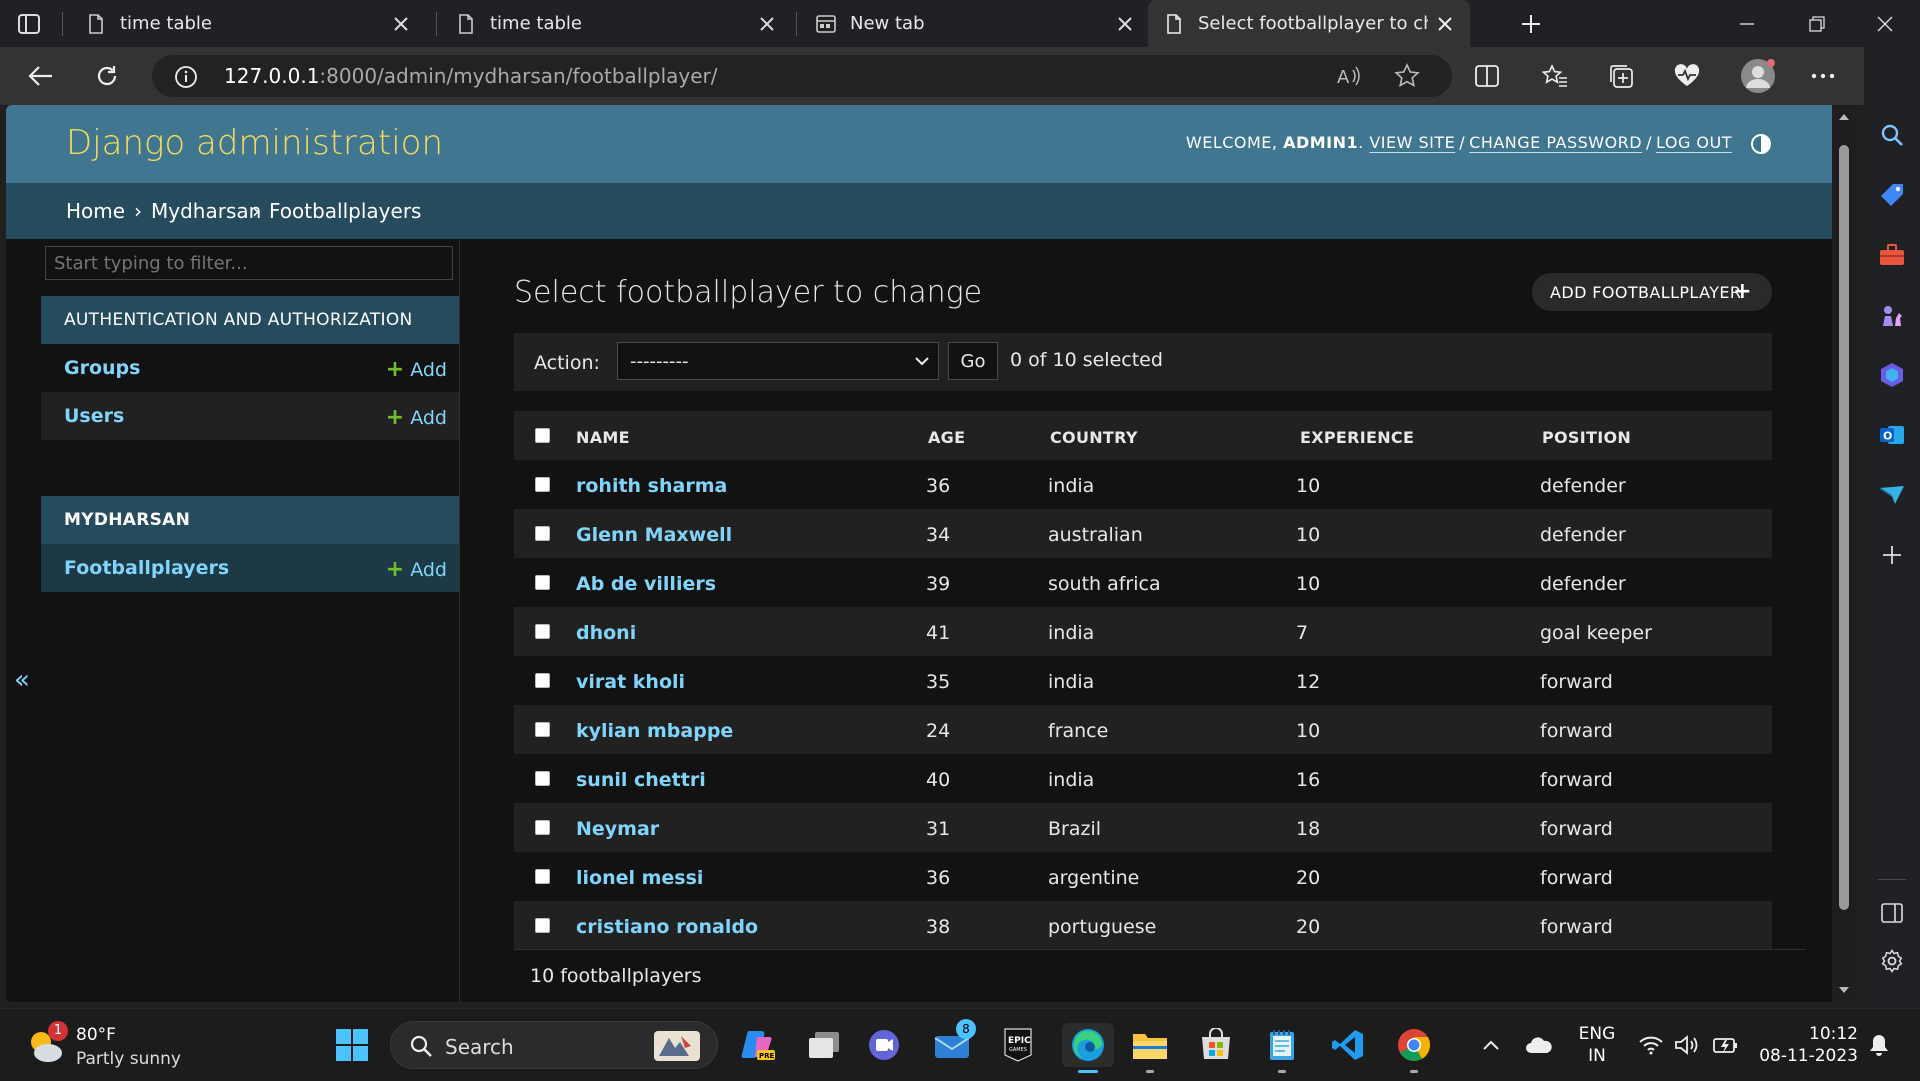  Describe the element at coordinates (1407, 76) in the screenshot. I see `favorite-star-icon` at that location.